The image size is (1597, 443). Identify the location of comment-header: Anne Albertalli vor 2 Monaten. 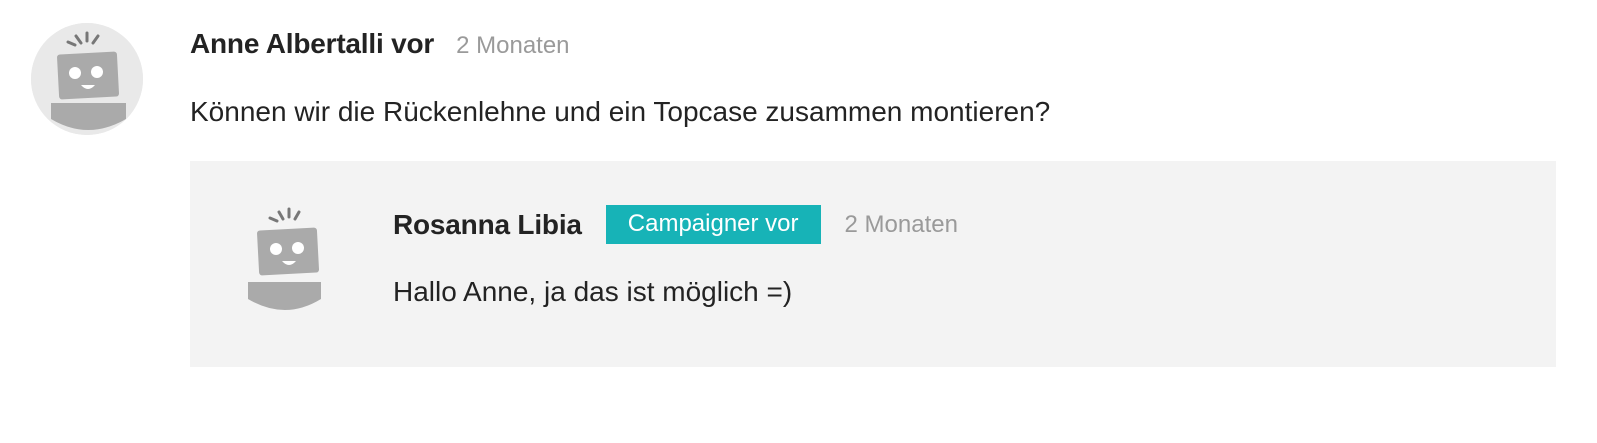
(380, 44).